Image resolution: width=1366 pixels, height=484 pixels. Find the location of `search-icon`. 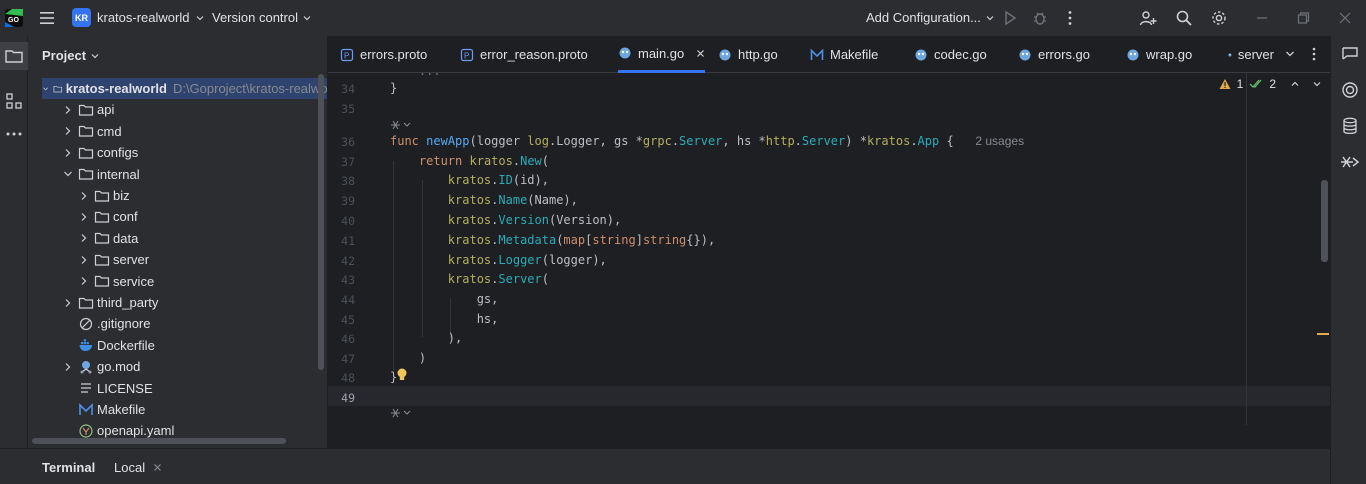

search-icon is located at coordinates (1184, 18).